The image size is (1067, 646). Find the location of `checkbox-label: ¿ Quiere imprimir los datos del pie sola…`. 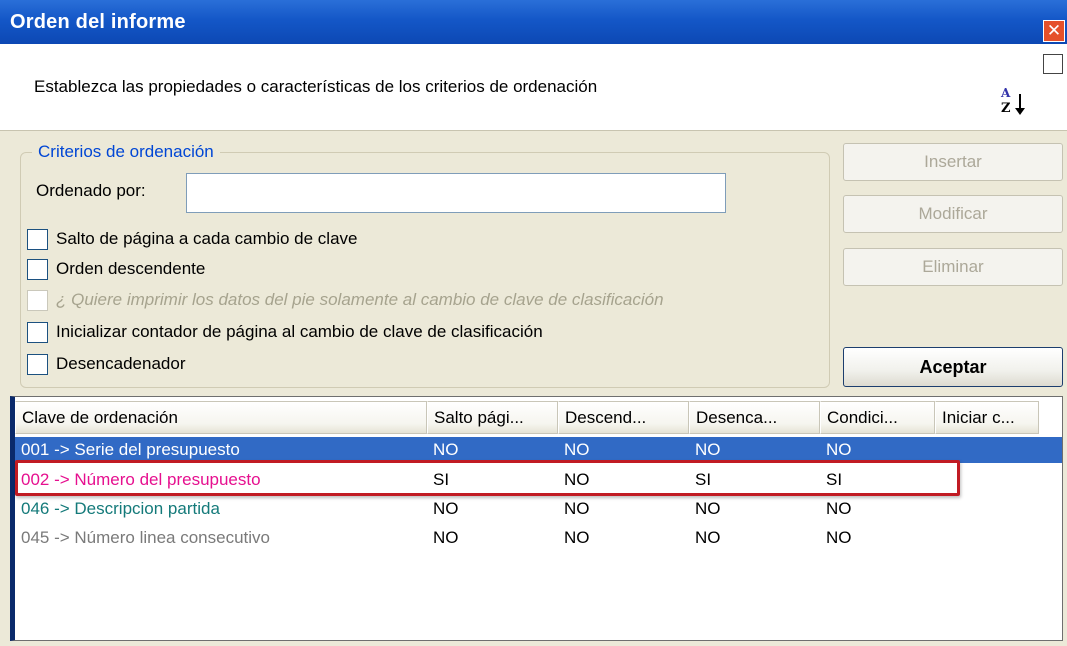

checkbox-label: ¿ Quiere imprimir los datos del pie sola… is located at coordinates (360, 299).